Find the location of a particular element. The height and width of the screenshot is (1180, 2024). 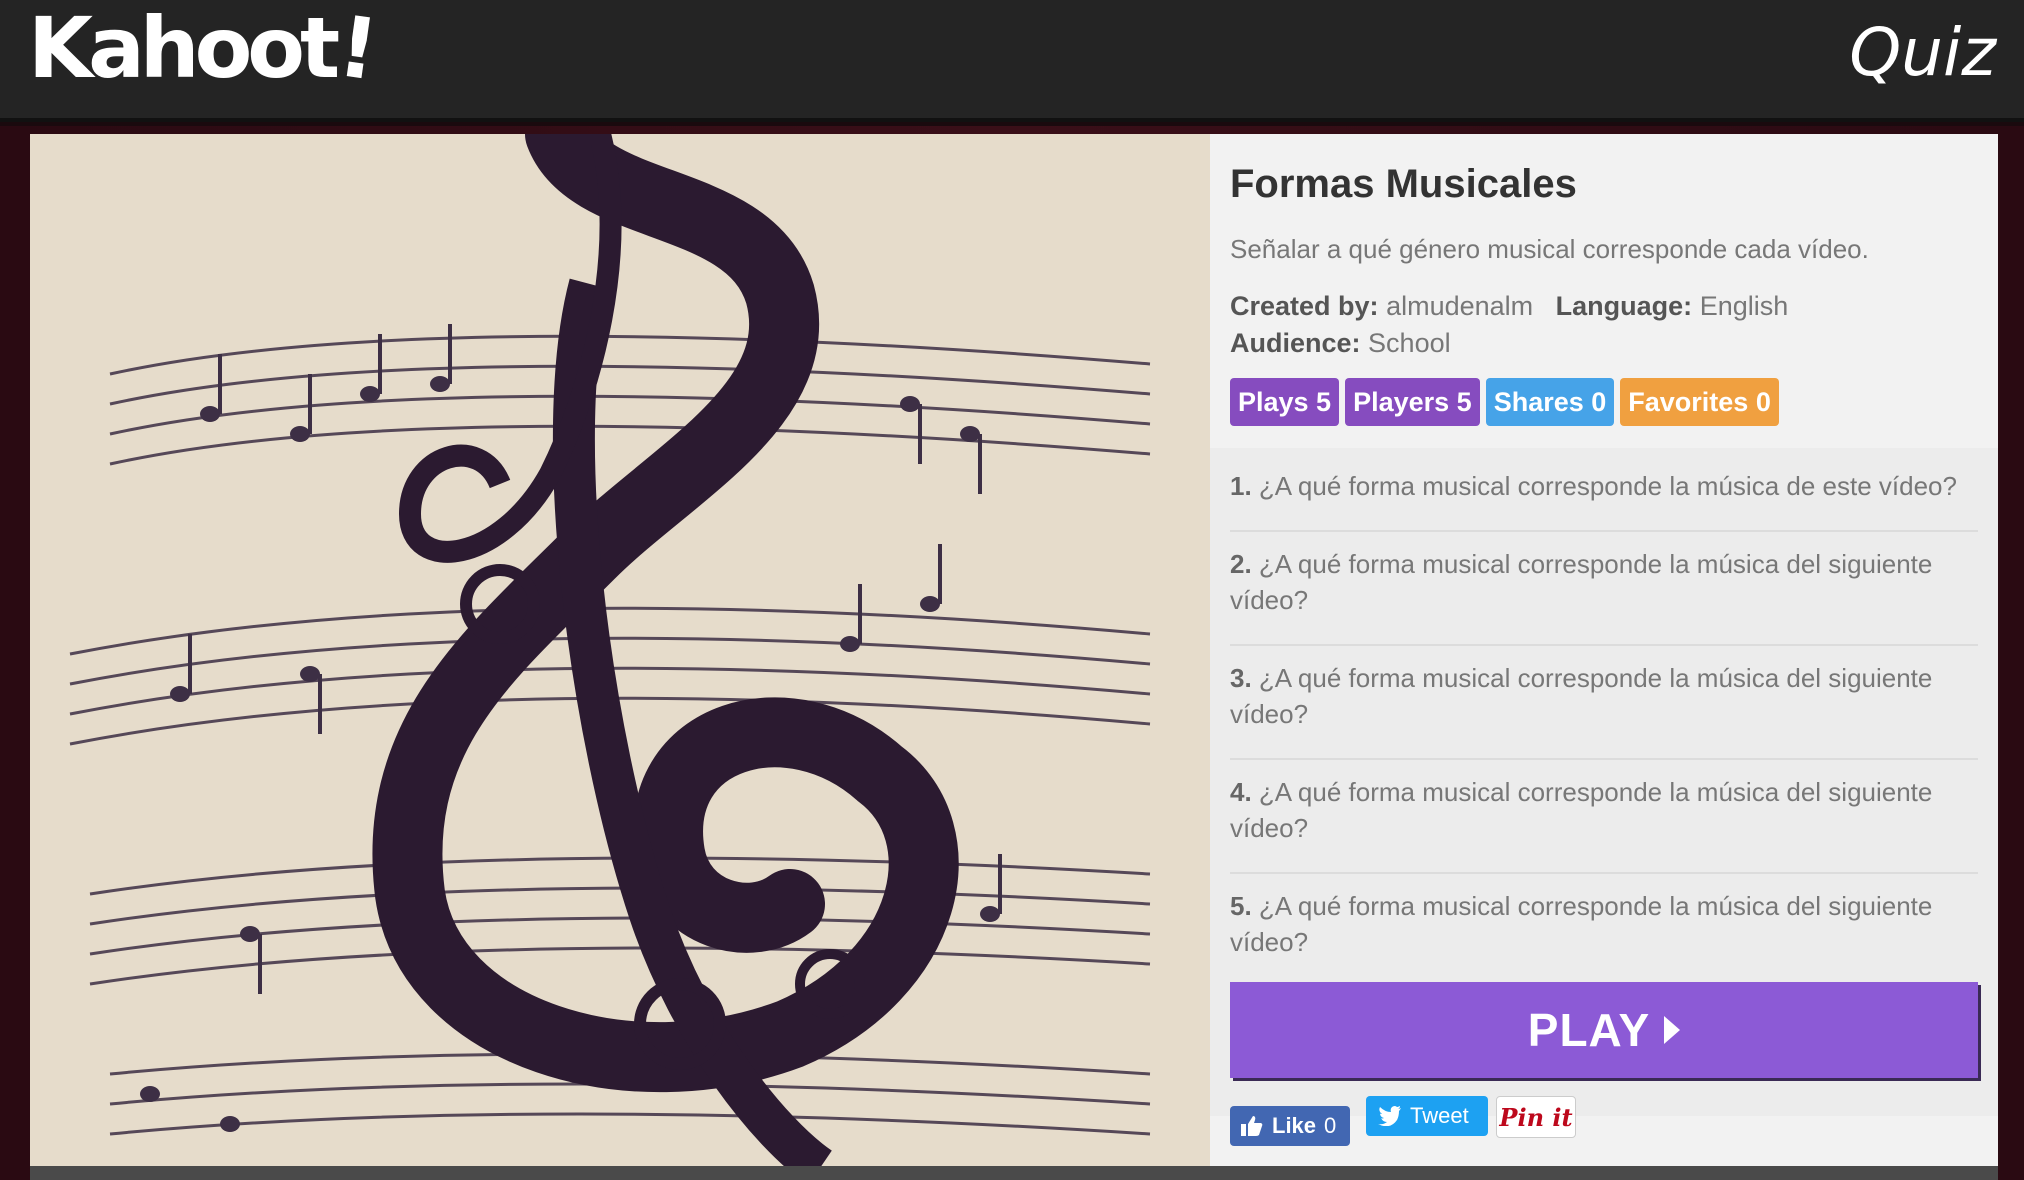

pinterest-pin-button: Pin it is located at coordinates (1536, 1117).